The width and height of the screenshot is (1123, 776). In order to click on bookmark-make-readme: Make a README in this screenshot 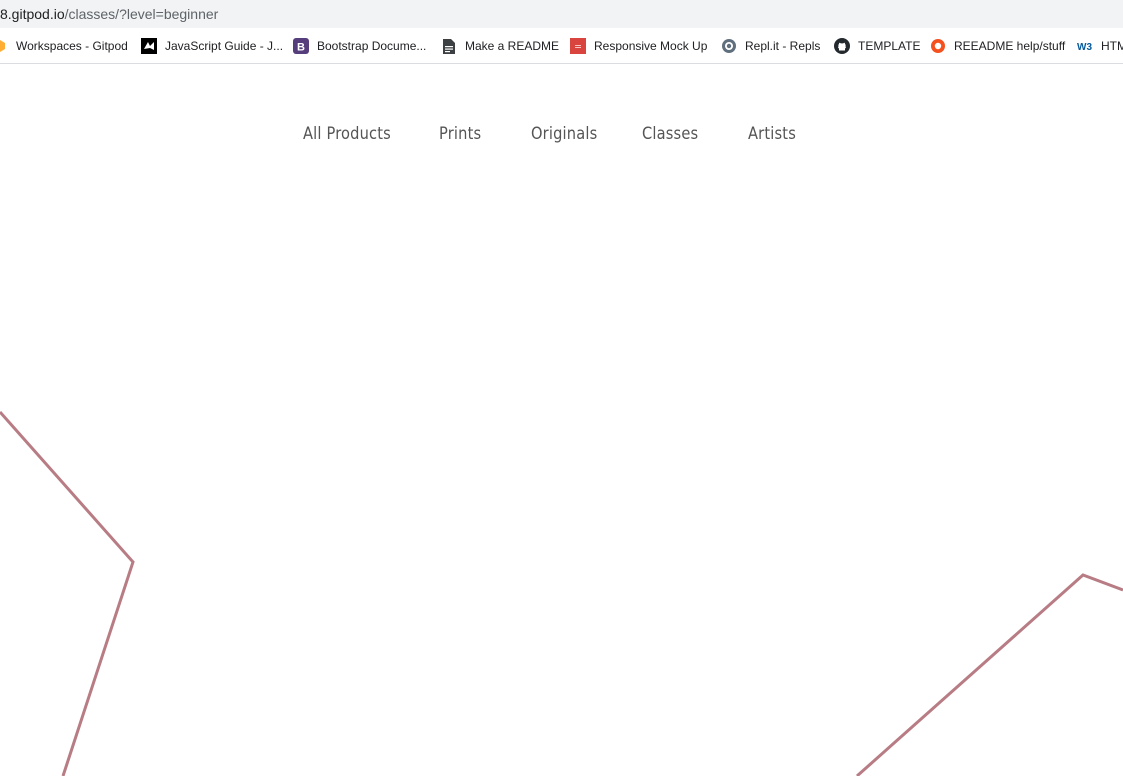, I will do `click(500, 46)`.